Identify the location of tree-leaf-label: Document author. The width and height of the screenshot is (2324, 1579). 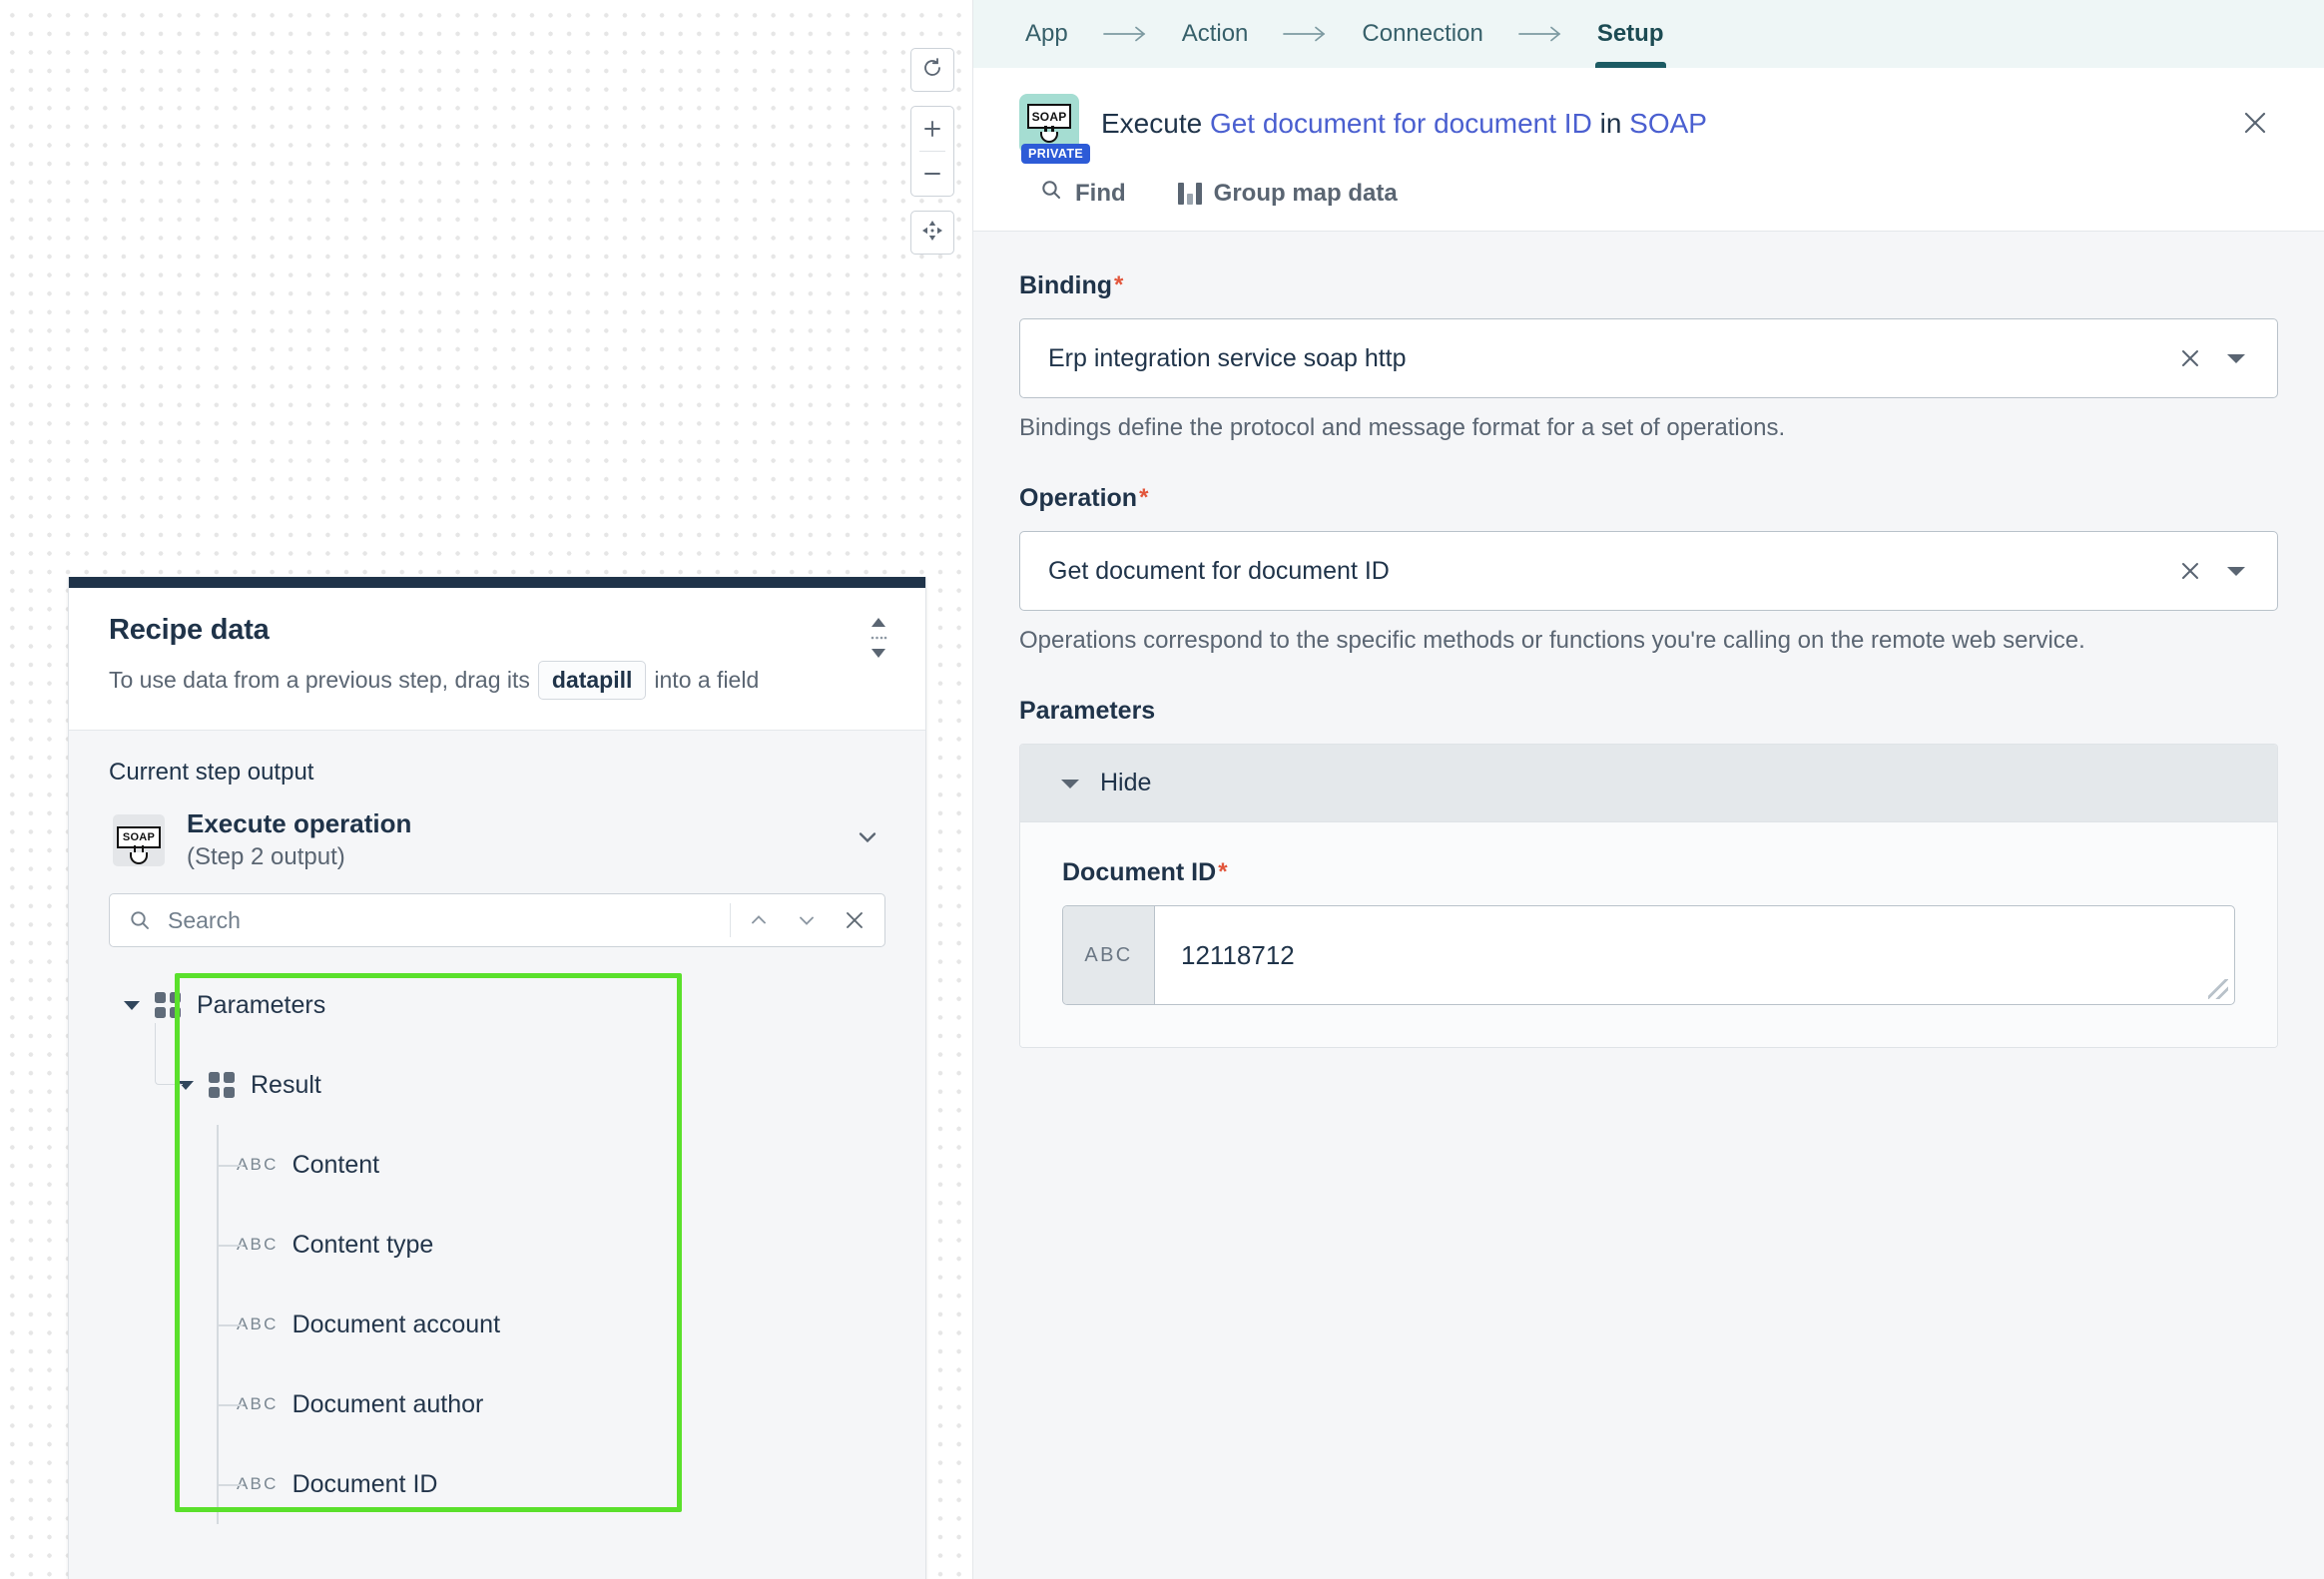
(388, 1403).